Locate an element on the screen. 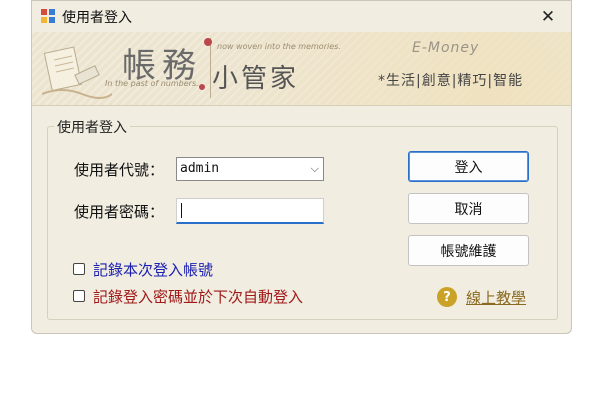 The image size is (605, 410). online-tutorial-link: 線上教學 is located at coordinates (496, 297).